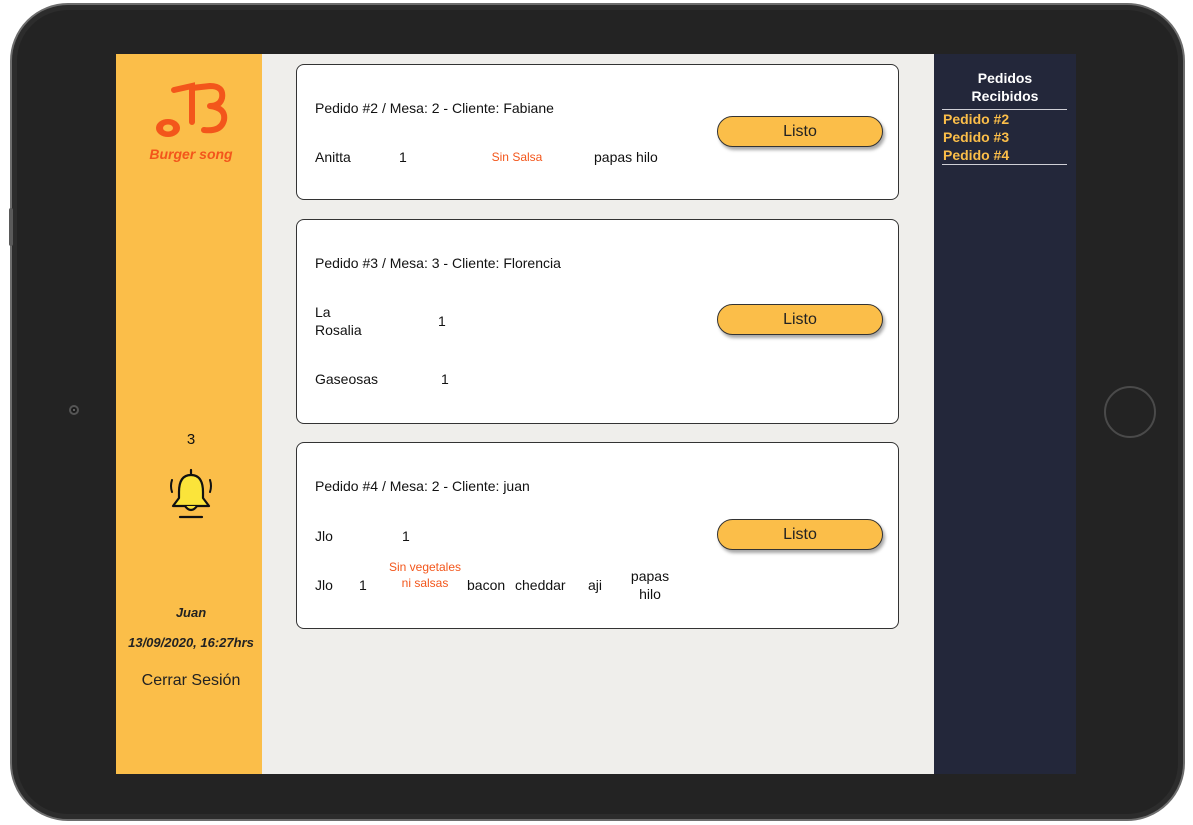 The image size is (1193, 825). What do you see at coordinates (486, 585) in the screenshot?
I see `item-extra: bacon` at bounding box center [486, 585].